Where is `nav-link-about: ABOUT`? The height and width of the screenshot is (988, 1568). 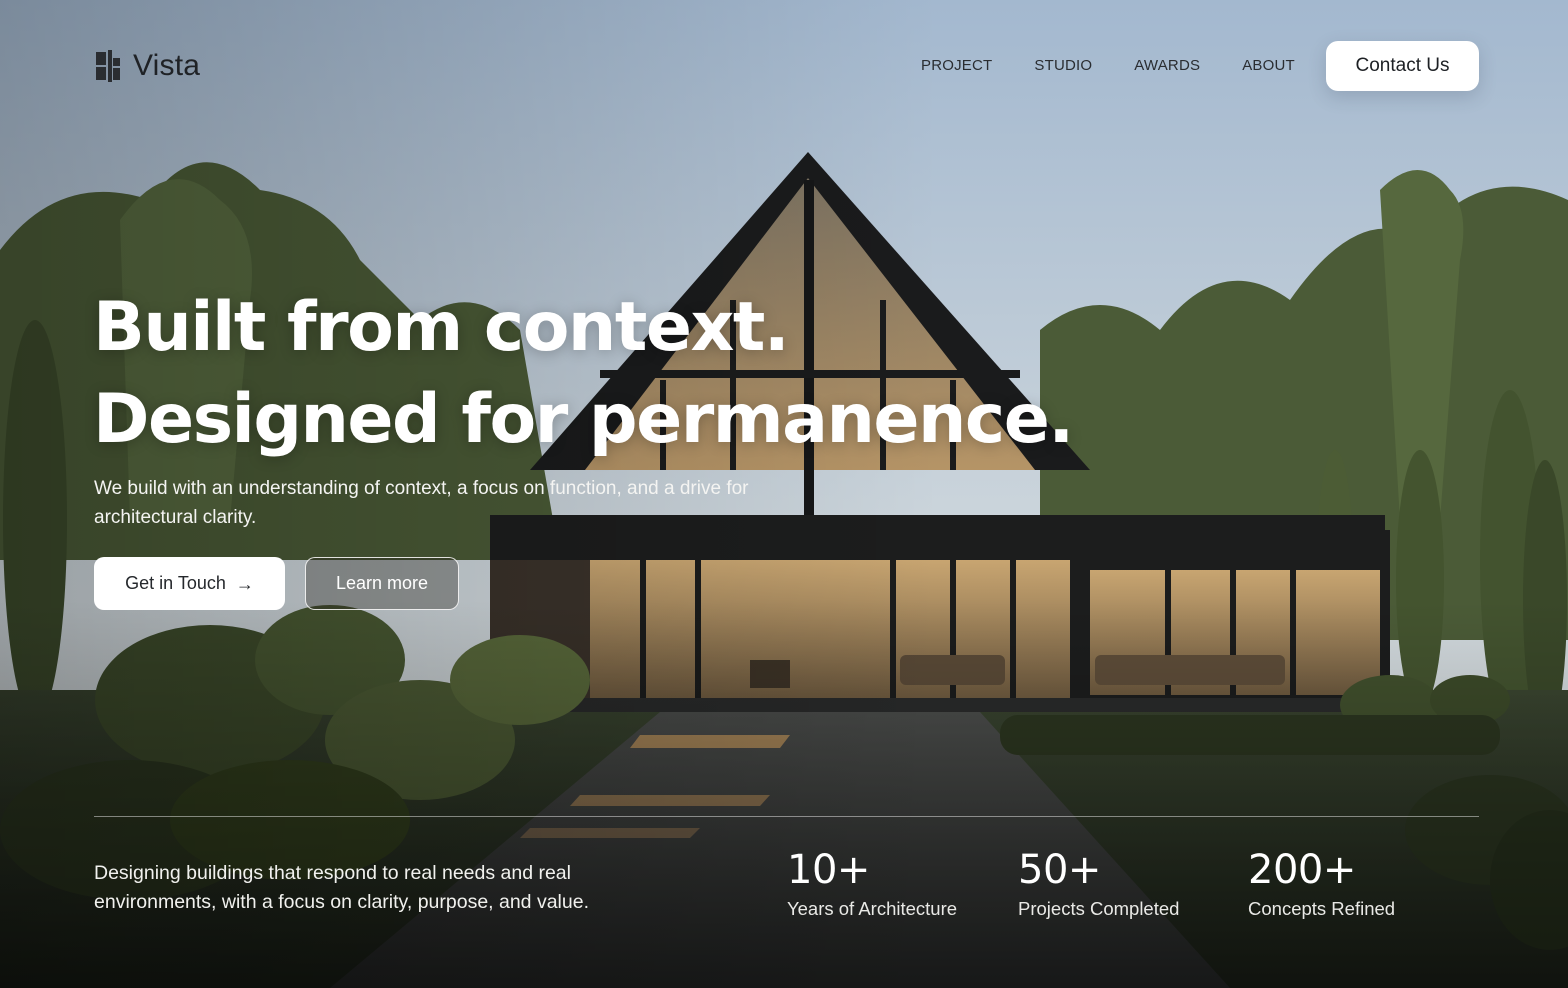 nav-link-about: ABOUT is located at coordinates (1268, 65).